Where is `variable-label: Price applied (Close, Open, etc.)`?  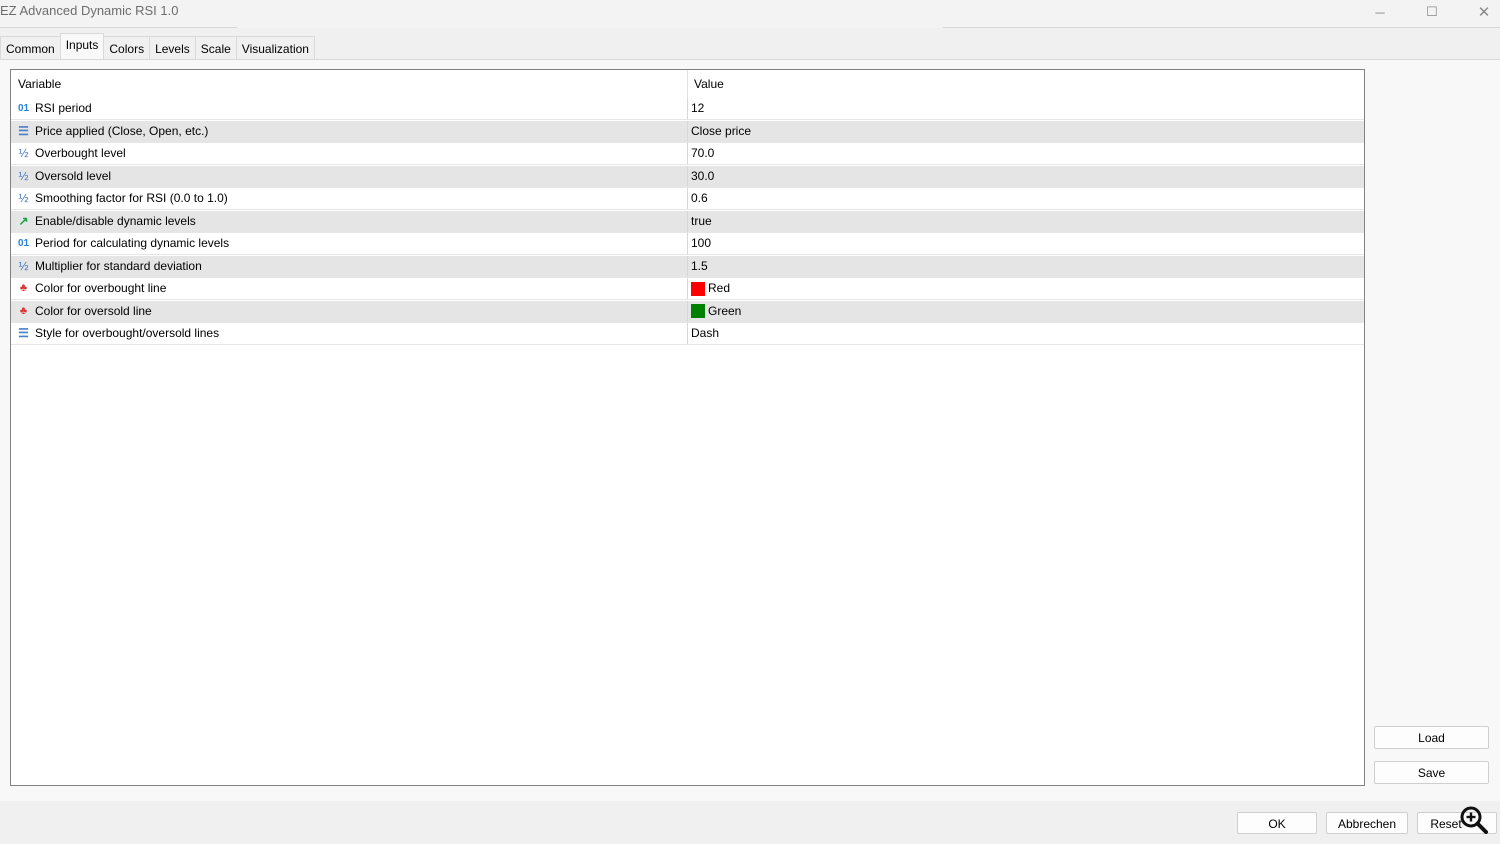
variable-label: Price applied (Close, Open, etc.) is located at coordinates (122, 130).